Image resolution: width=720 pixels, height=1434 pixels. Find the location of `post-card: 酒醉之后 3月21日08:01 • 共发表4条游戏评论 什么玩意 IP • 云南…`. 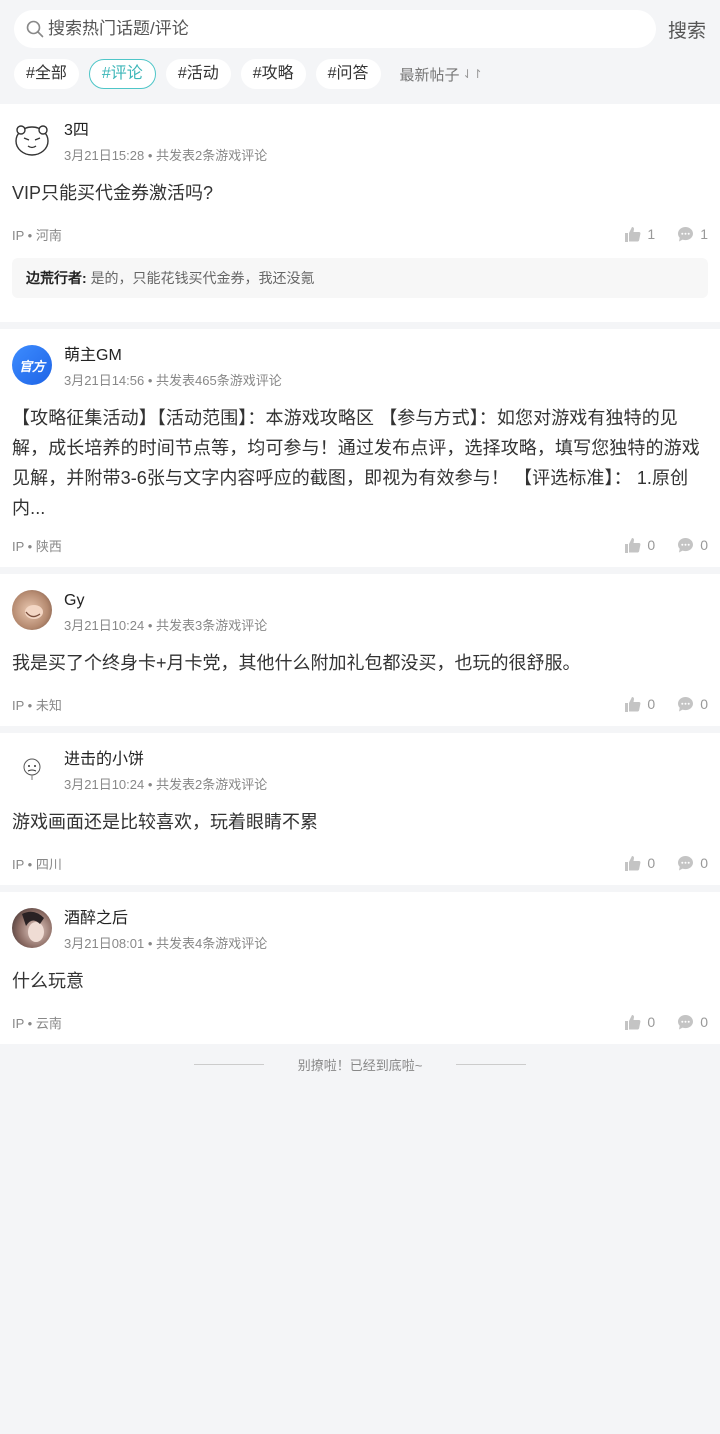

post-card: 酒醉之后 3月21日08:01 • 共发表4条游戏评论 什么玩意 IP • 云南… is located at coordinates (360, 968).